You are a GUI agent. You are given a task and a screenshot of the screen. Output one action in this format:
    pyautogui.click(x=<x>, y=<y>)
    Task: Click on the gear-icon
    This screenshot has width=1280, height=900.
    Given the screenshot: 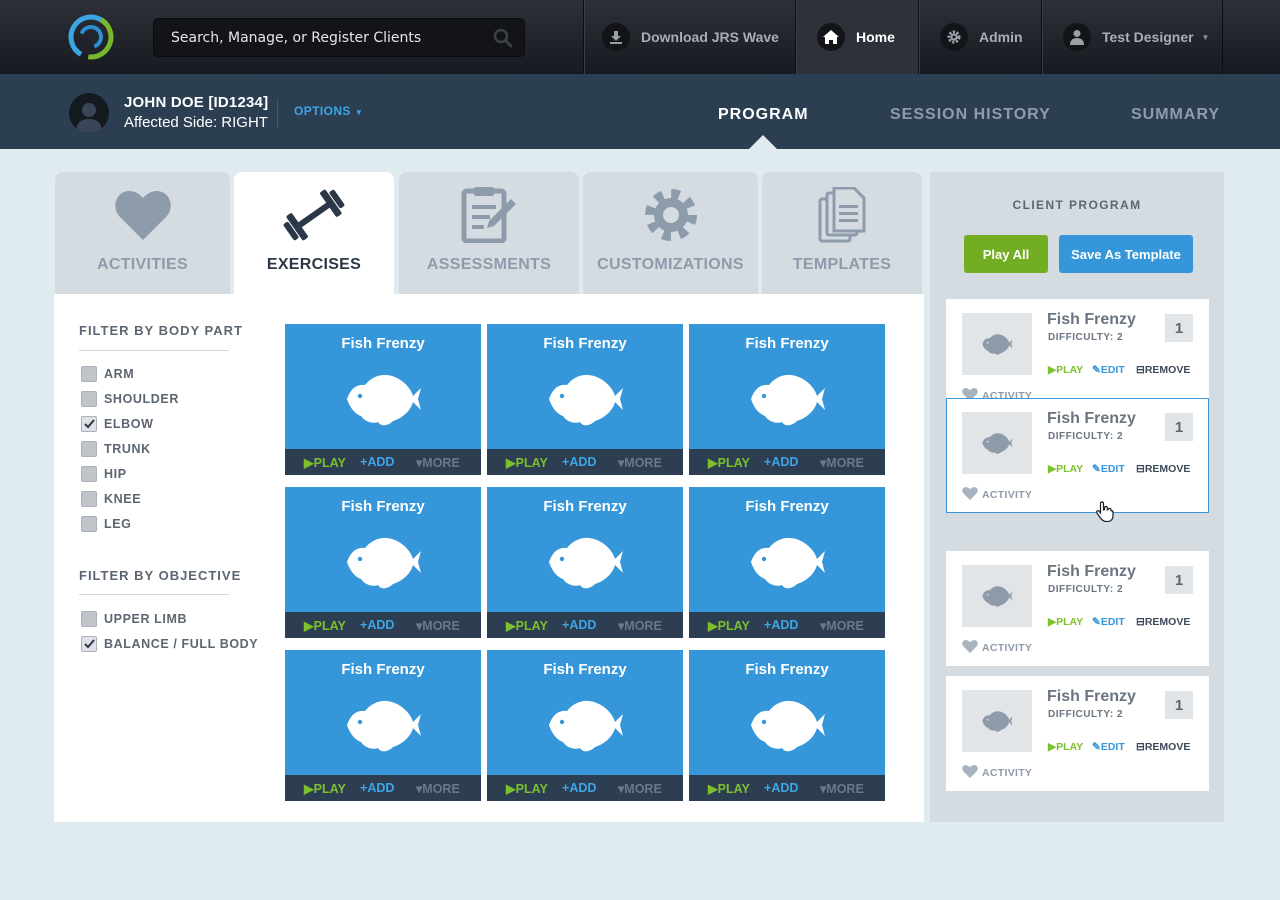 What is the action you would take?
    pyautogui.click(x=671, y=215)
    